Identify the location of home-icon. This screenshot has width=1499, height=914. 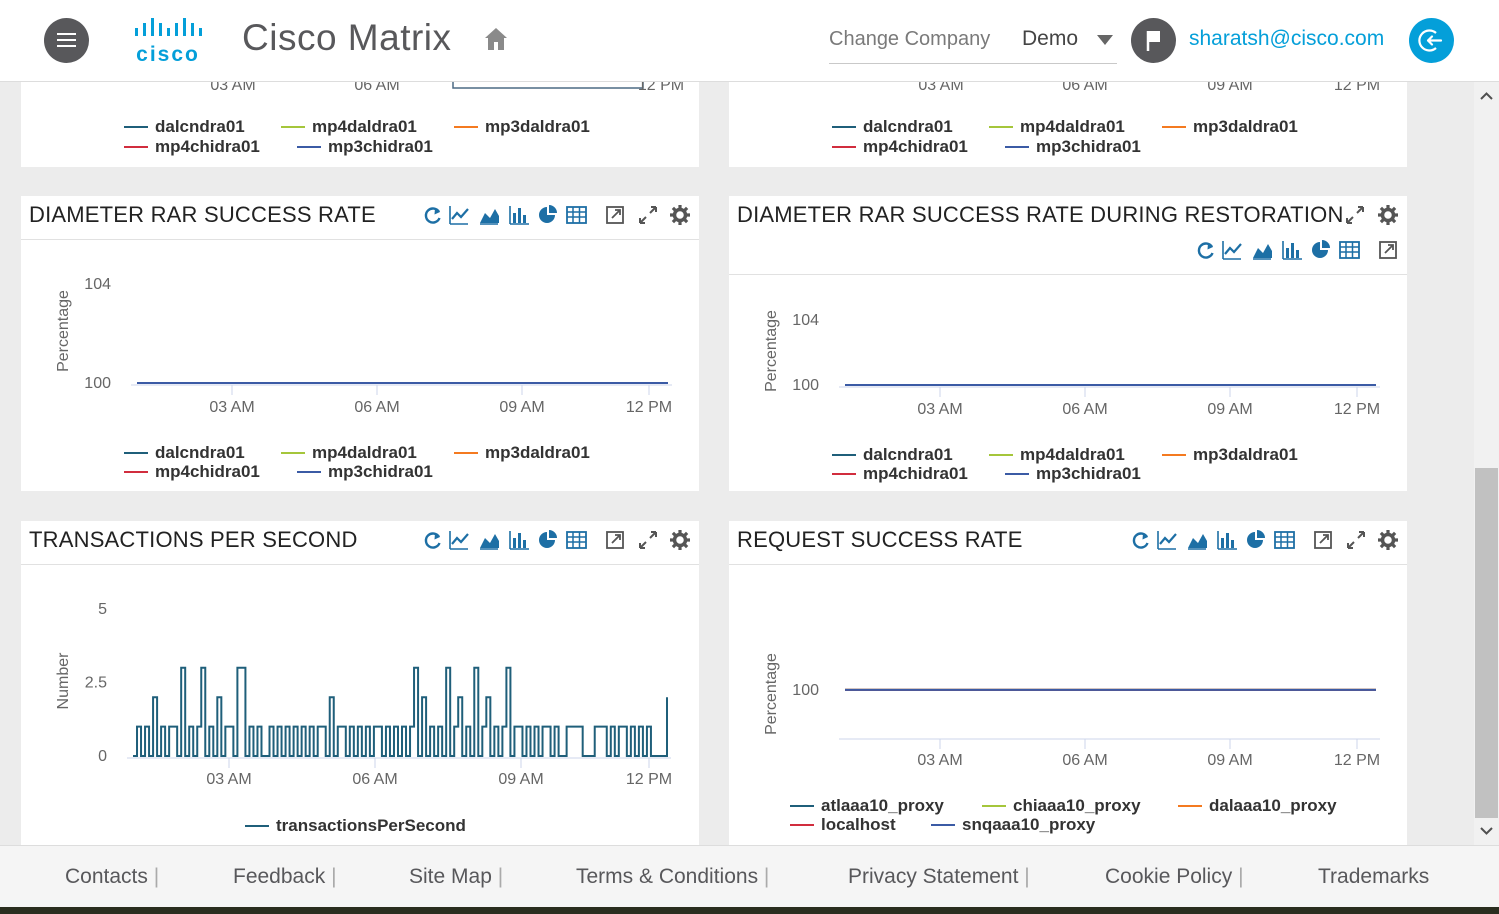
(496, 39).